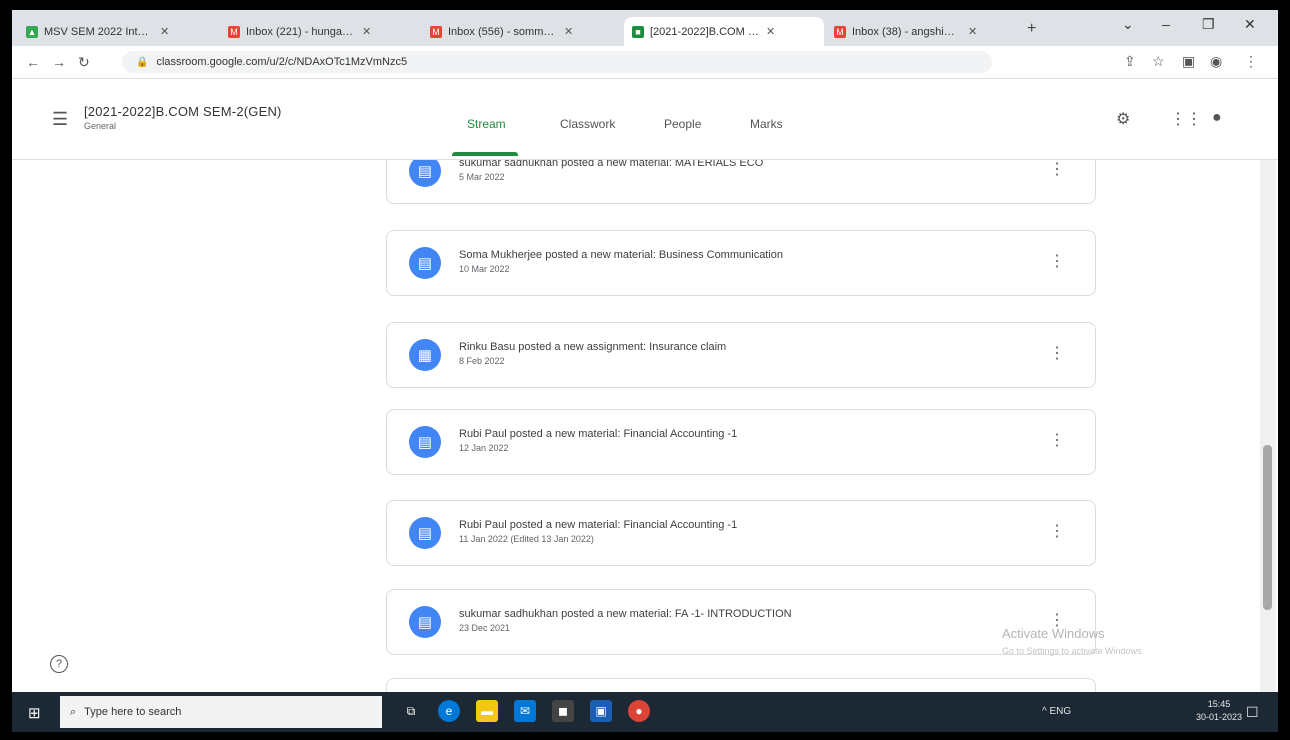 The image size is (1290, 740). Describe the element at coordinates (33, 62) in the screenshot. I see `back-icon: ←` at that location.